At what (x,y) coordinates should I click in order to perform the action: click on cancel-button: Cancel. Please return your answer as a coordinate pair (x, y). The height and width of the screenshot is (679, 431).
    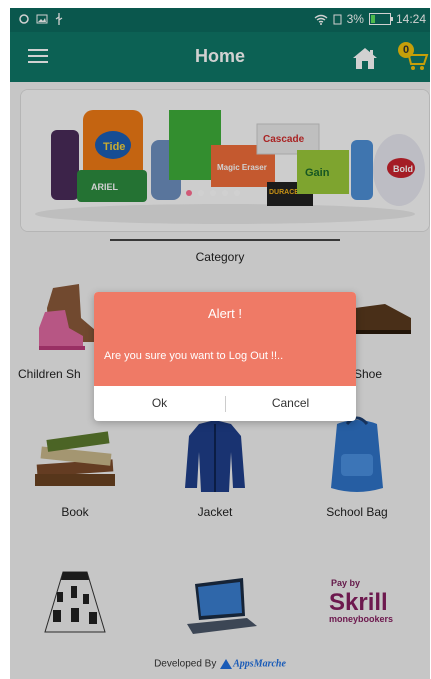
    Looking at the image, I should click on (290, 403).